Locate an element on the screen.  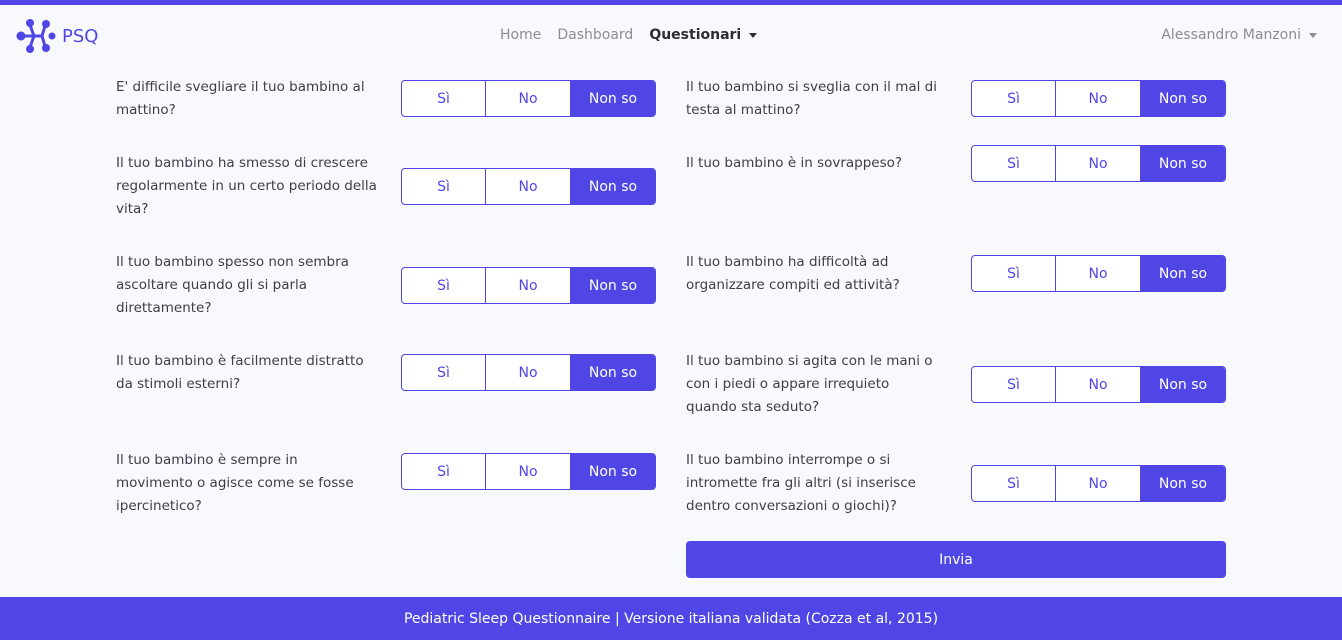
nav-questionari-dropdown: Questionari is located at coordinates (703, 35).